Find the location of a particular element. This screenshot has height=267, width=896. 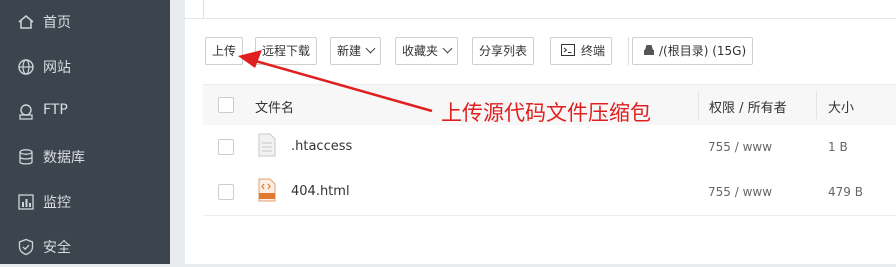

annotation-arrow is located at coordinates (335, 81).